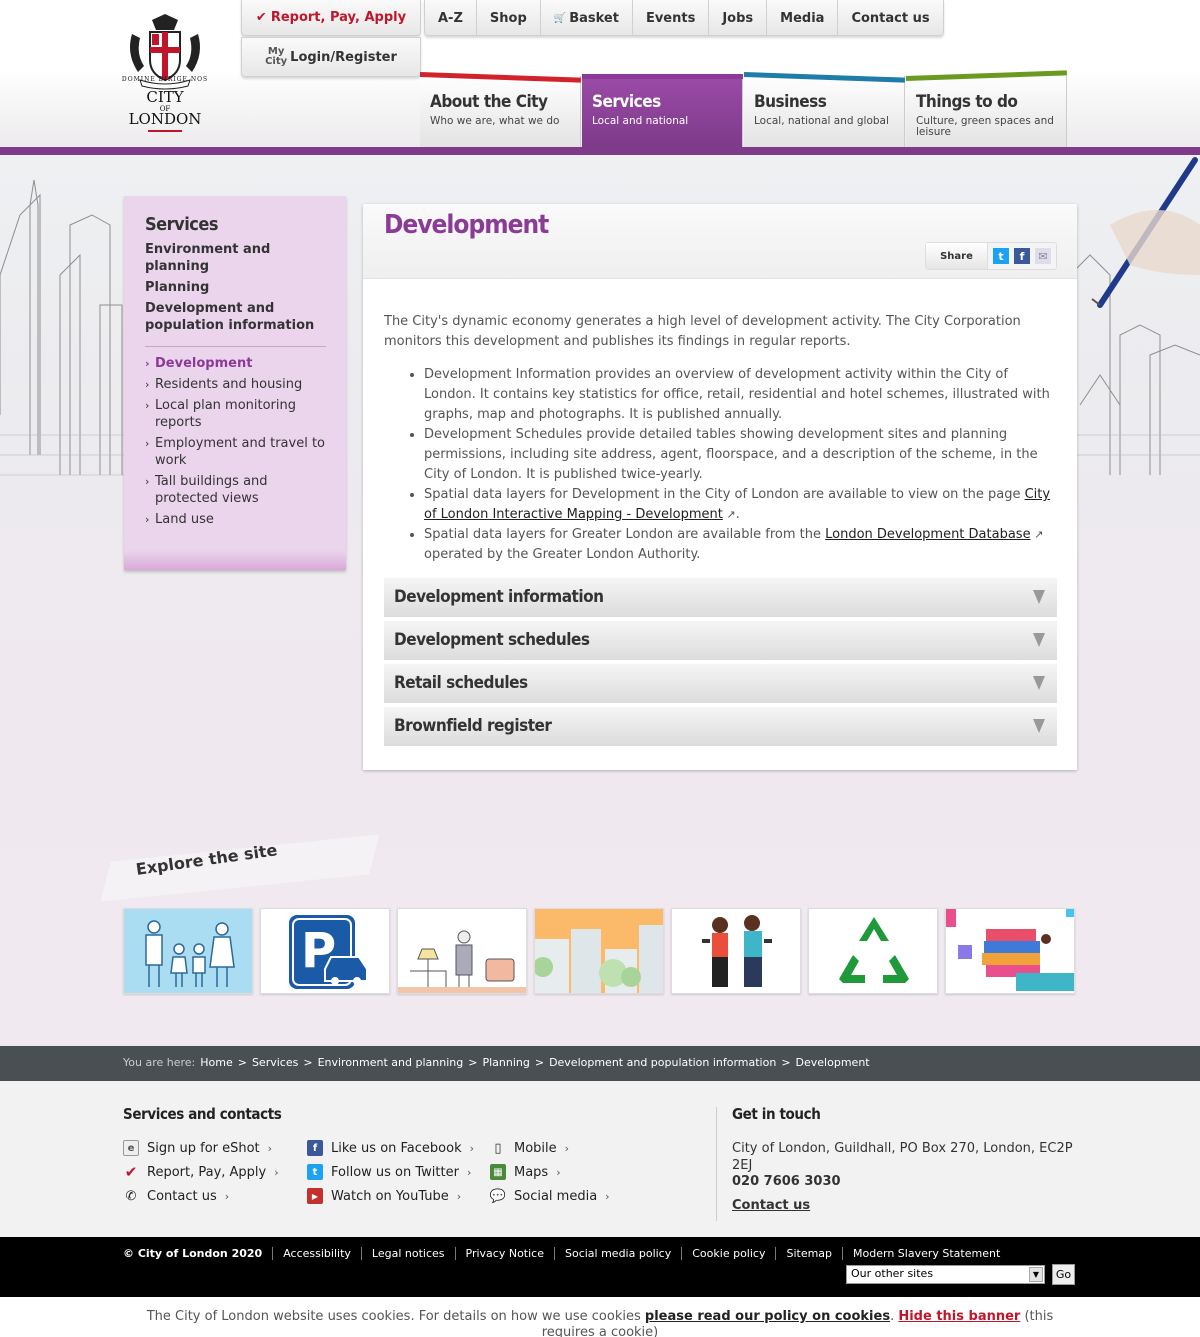 Image resolution: width=1200 pixels, height=1337 pixels. Describe the element at coordinates (599, 951) in the screenshot. I see `explore-tile-buildings` at that location.